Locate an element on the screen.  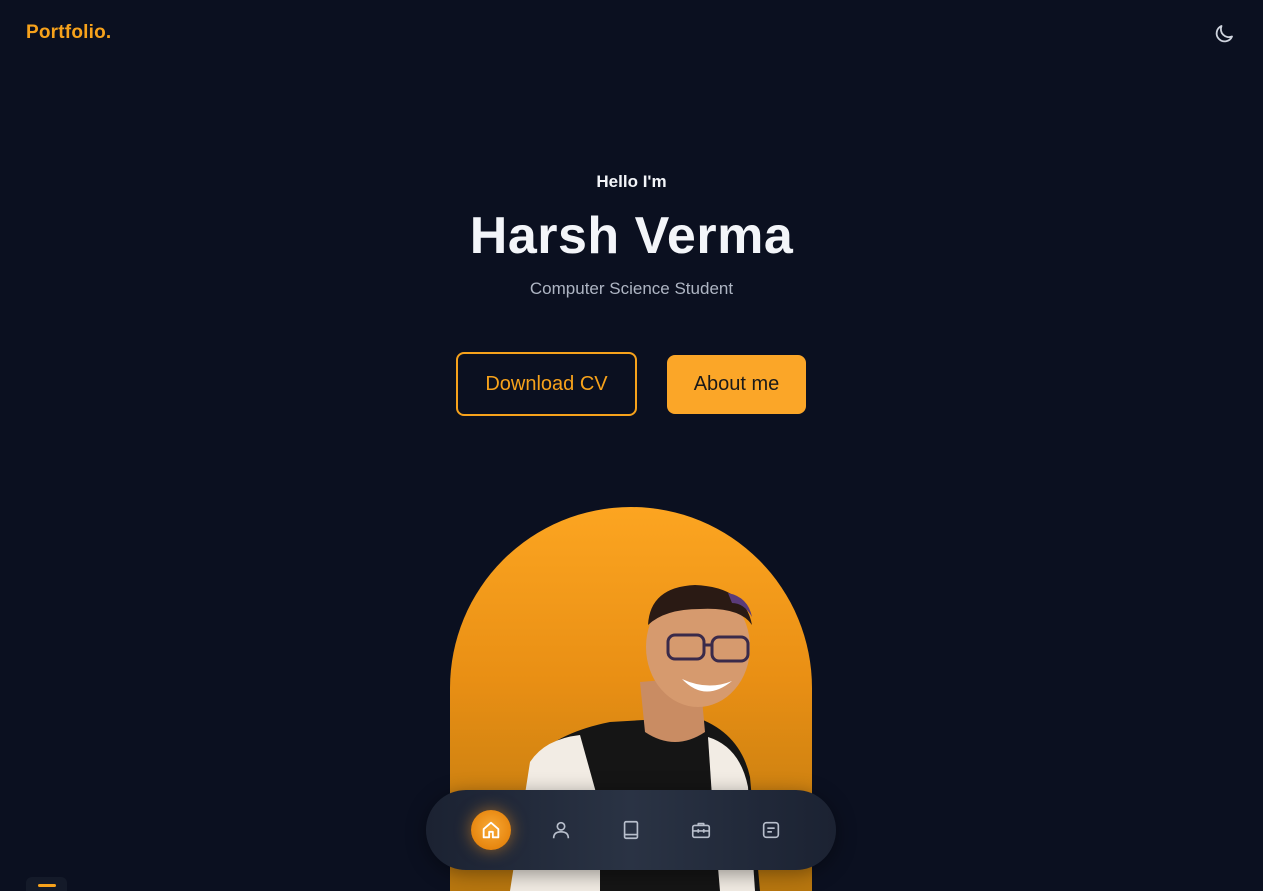
menu-bar-icon is located at coordinates (46, 885).